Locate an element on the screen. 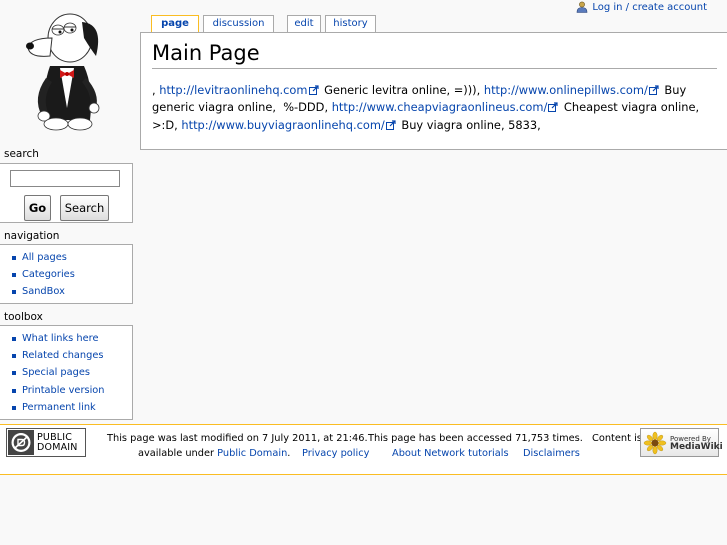 The height and width of the screenshot is (545, 727). toolbox-item-what-links-here: What links here is located at coordinates (71, 338).